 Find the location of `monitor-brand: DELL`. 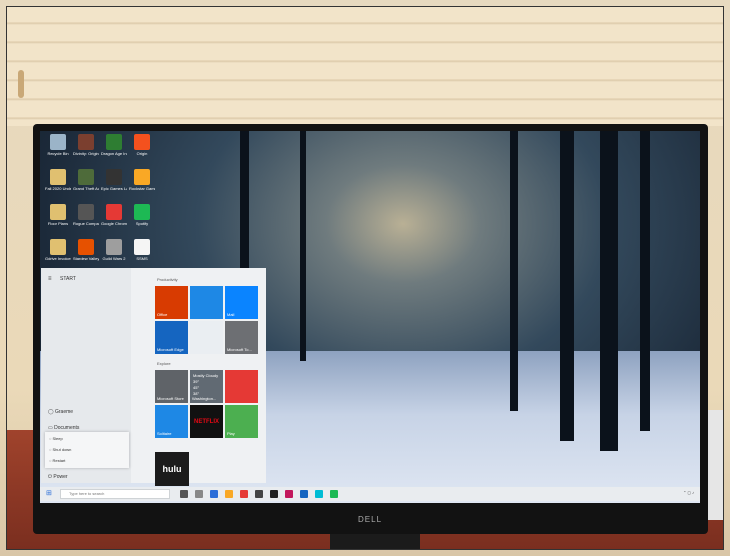

monitor-brand: DELL is located at coordinates (370, 519).